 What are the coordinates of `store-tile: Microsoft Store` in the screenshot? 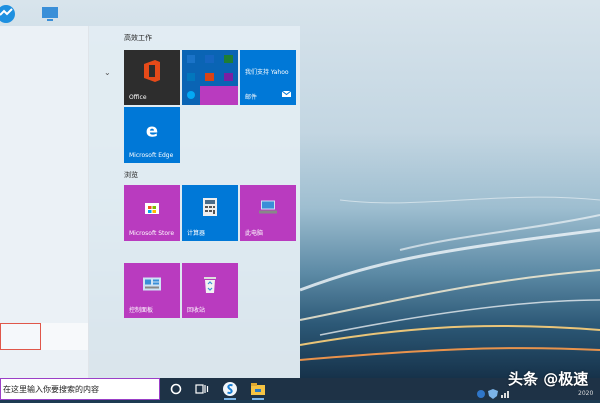 It's located at (152, 213).